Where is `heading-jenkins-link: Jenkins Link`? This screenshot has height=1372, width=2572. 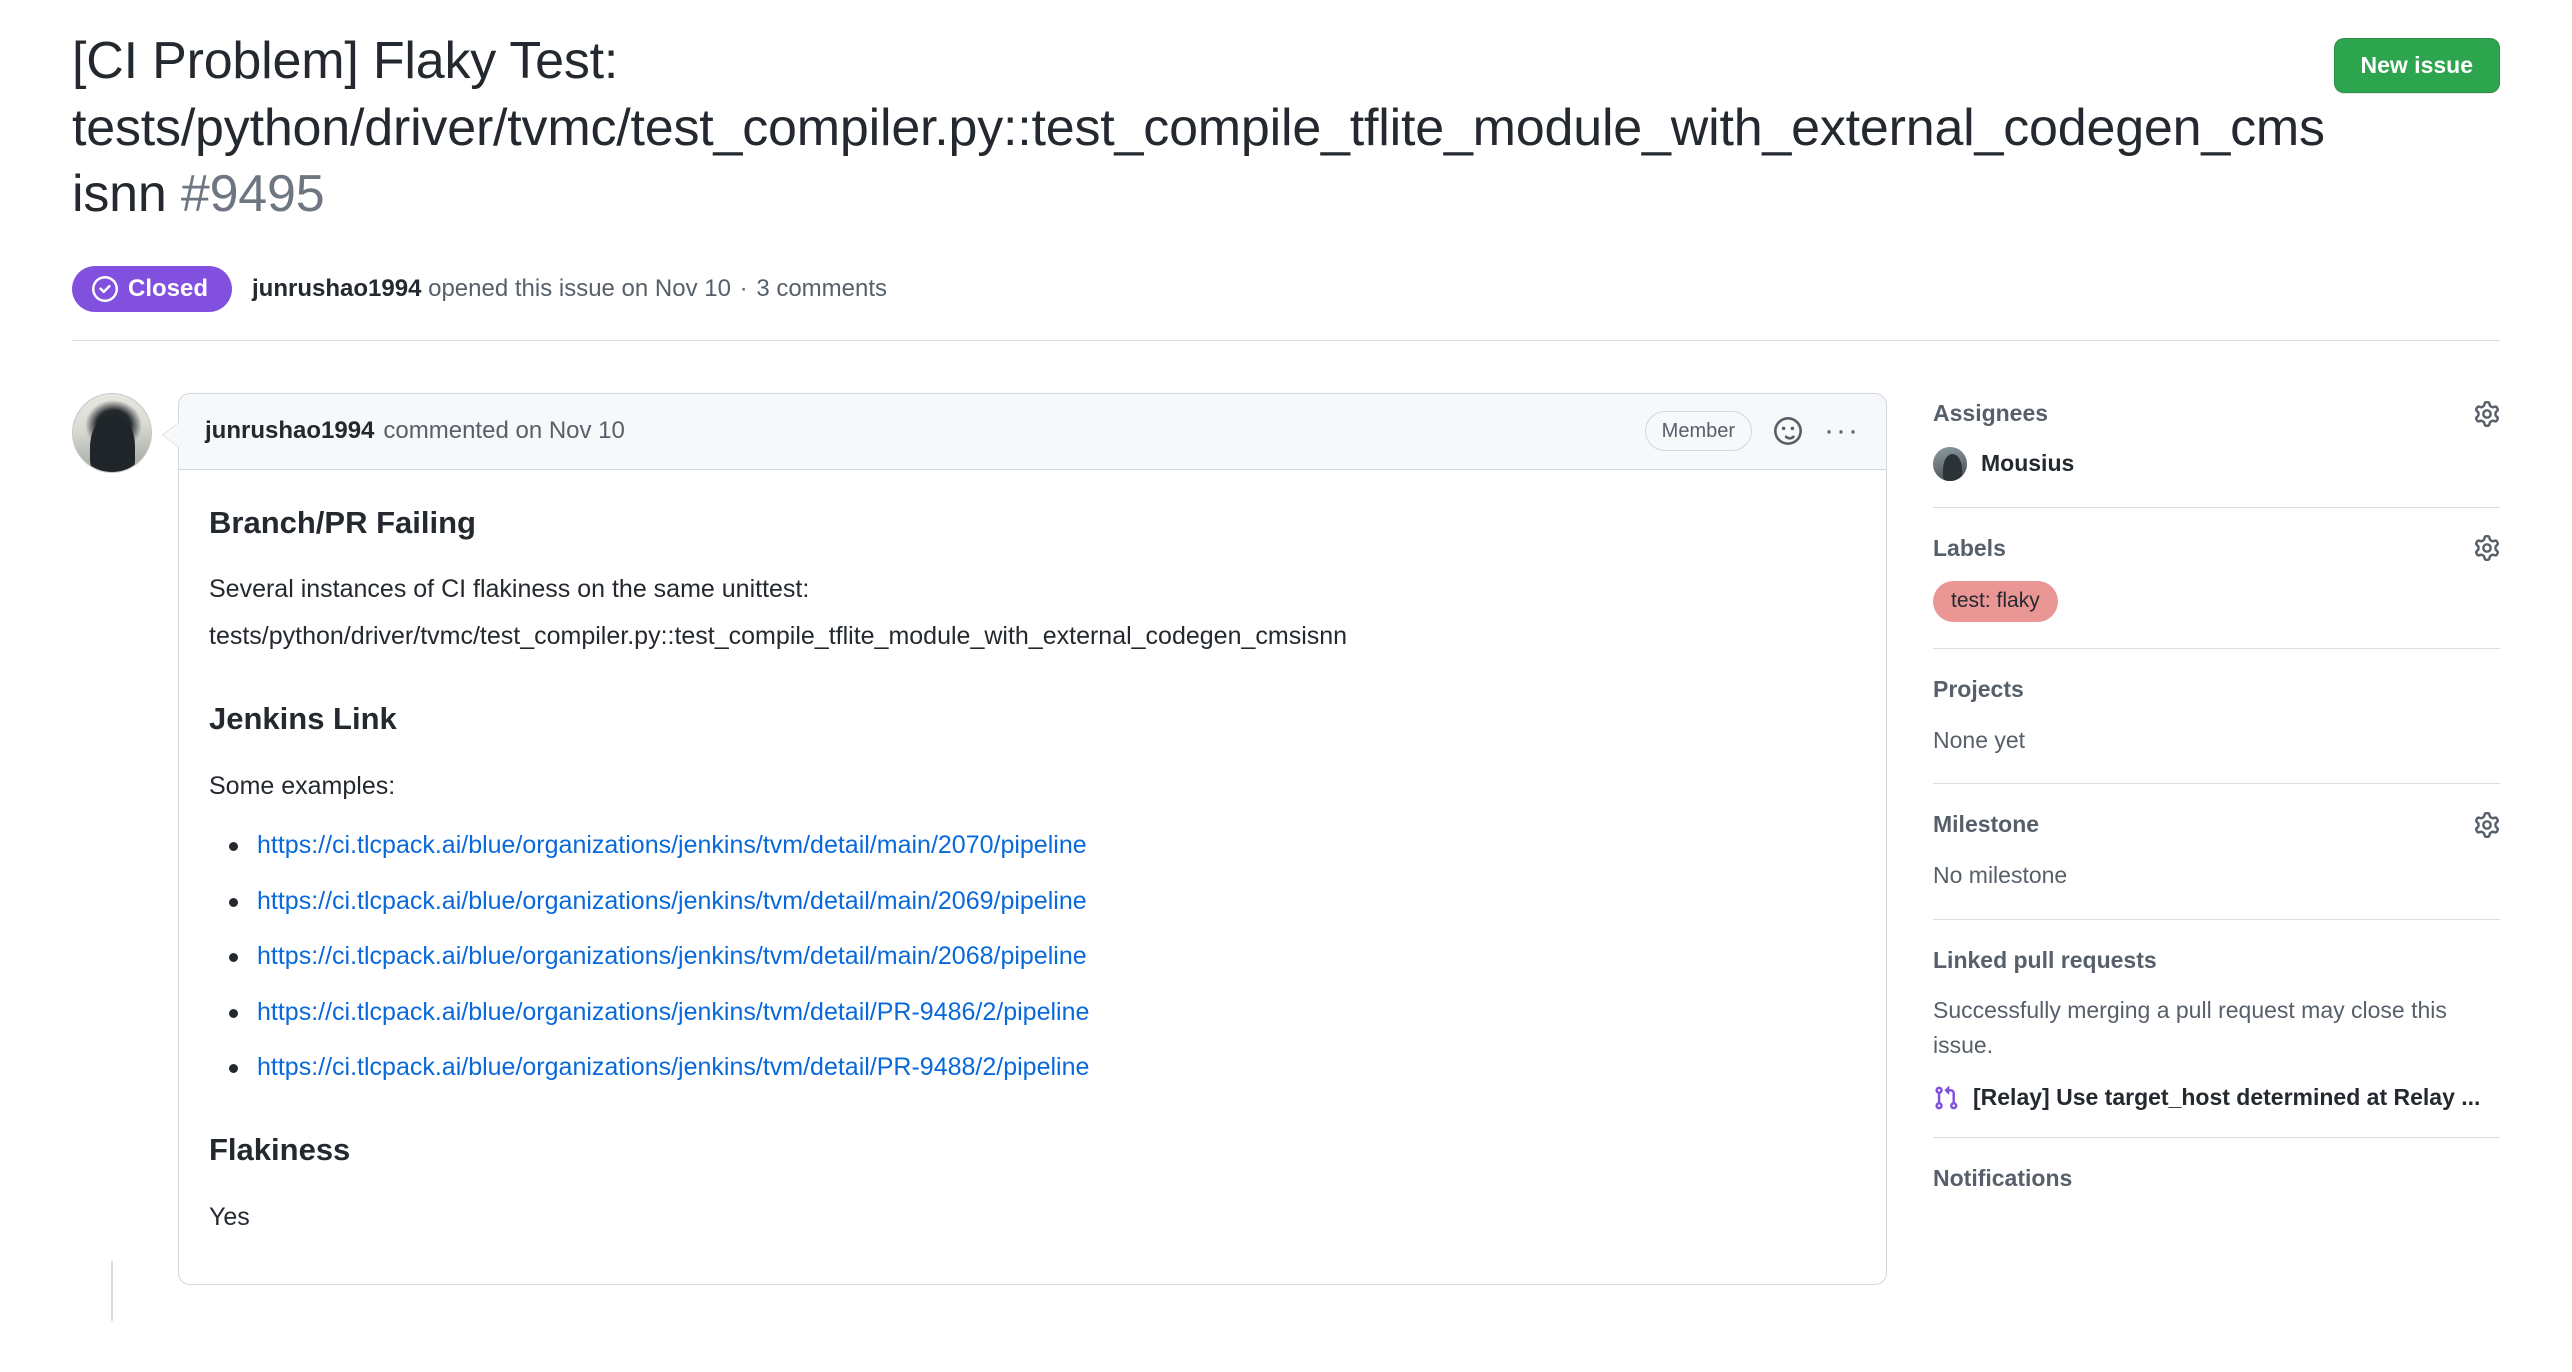 heading-jenkins-link: Jenkins Link is located at coordinates (303, 718).